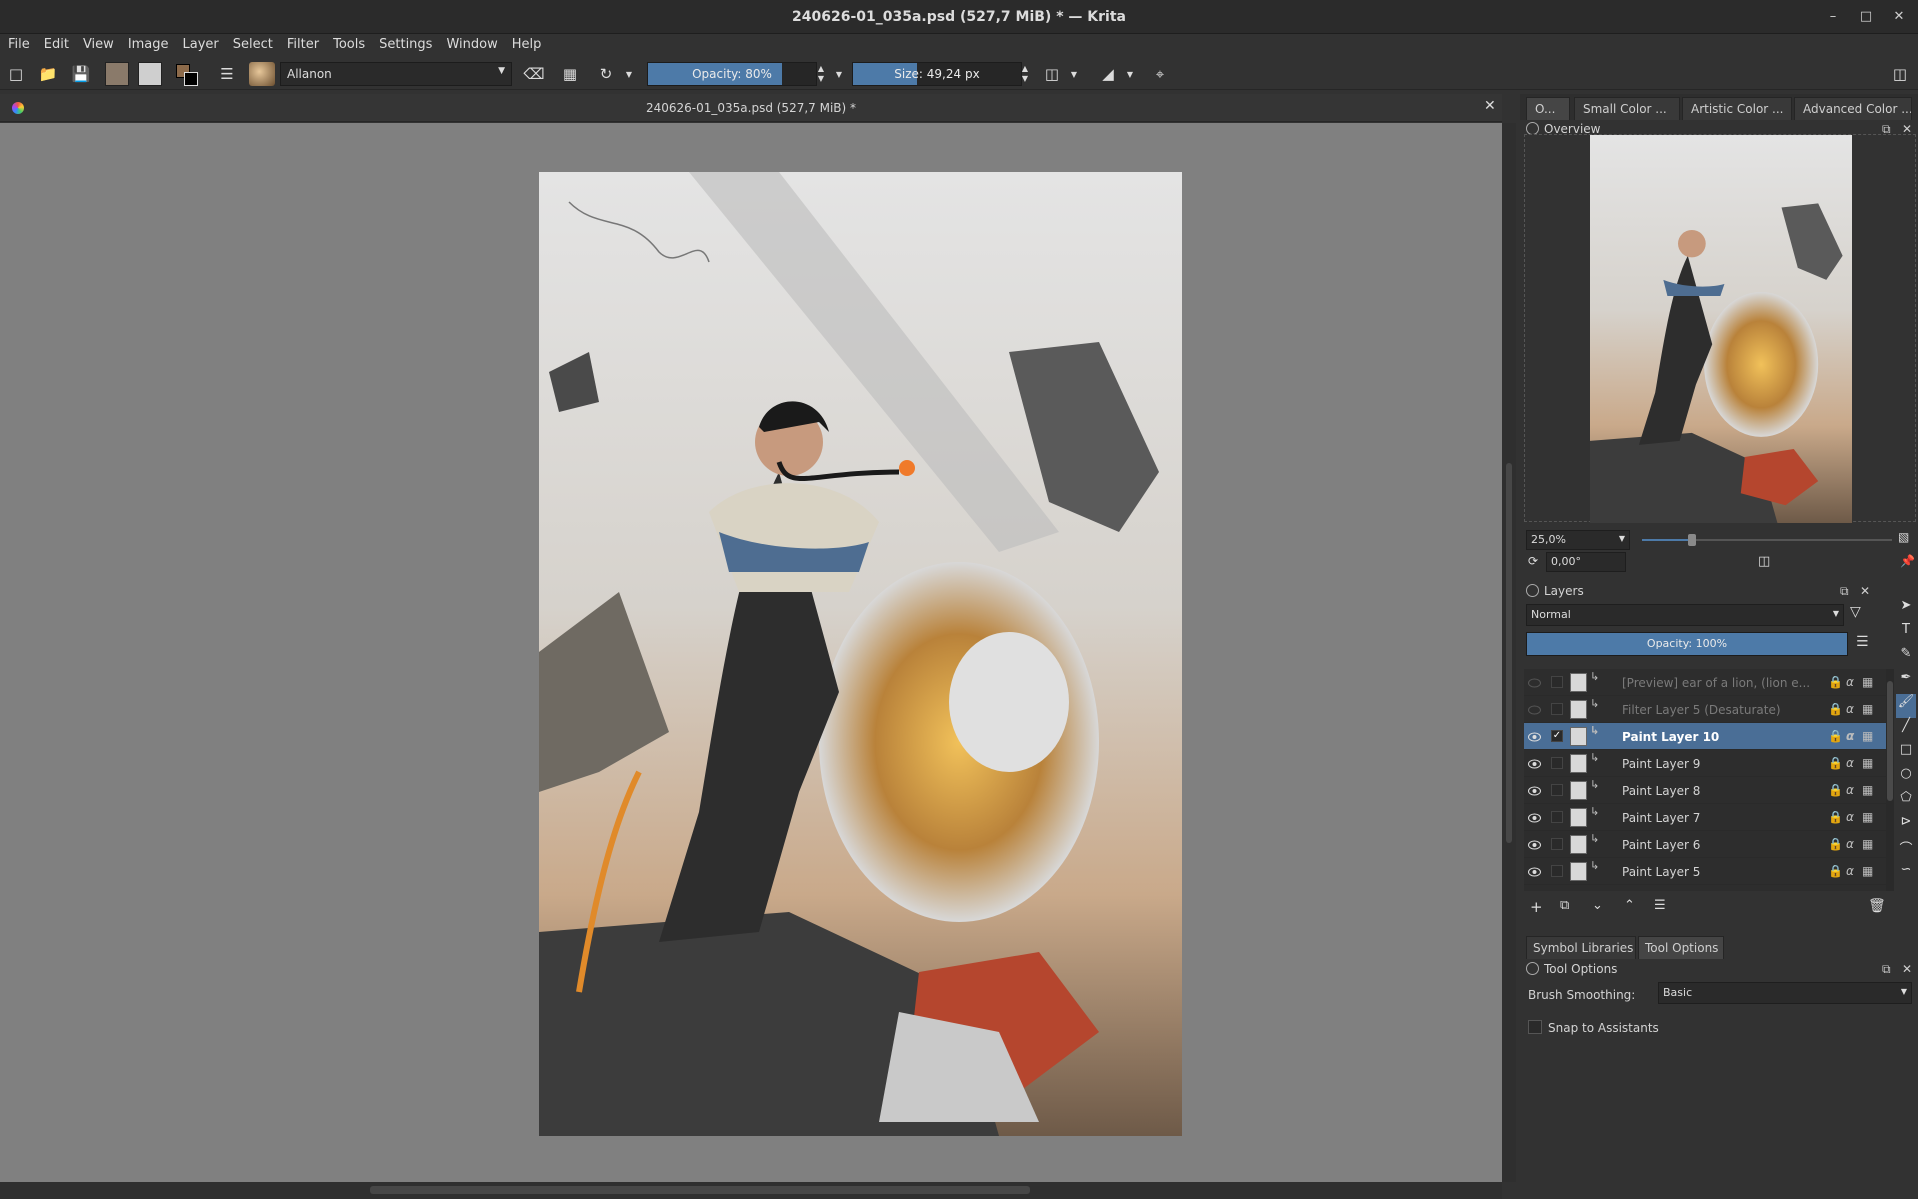 Image resolution: width=1918 pixels, height=1199 pixels. Describe the element at coordinates (1705, 844) in the screenshot. I see `layer-row: ↳ Paint Layer 6 🔒 α ▦` at that location.